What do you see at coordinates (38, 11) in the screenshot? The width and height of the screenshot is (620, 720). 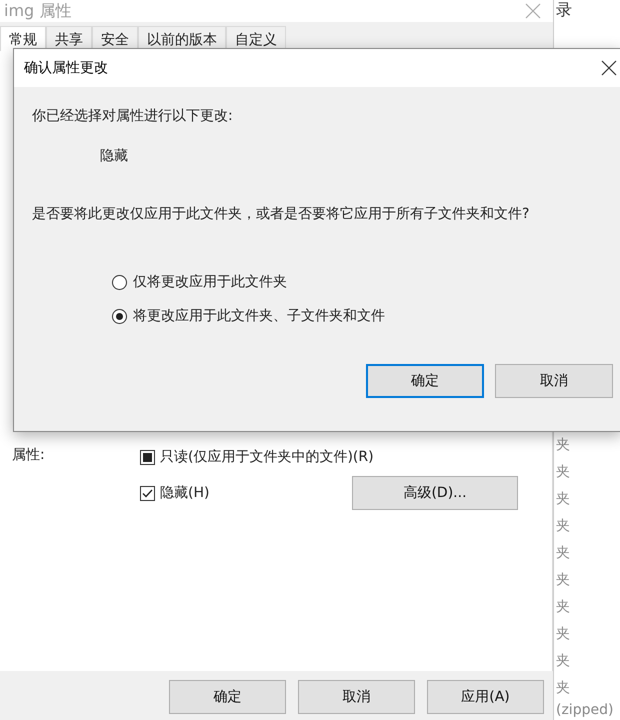 I see `window-title: img 属性` at bounding box center [38, 11].